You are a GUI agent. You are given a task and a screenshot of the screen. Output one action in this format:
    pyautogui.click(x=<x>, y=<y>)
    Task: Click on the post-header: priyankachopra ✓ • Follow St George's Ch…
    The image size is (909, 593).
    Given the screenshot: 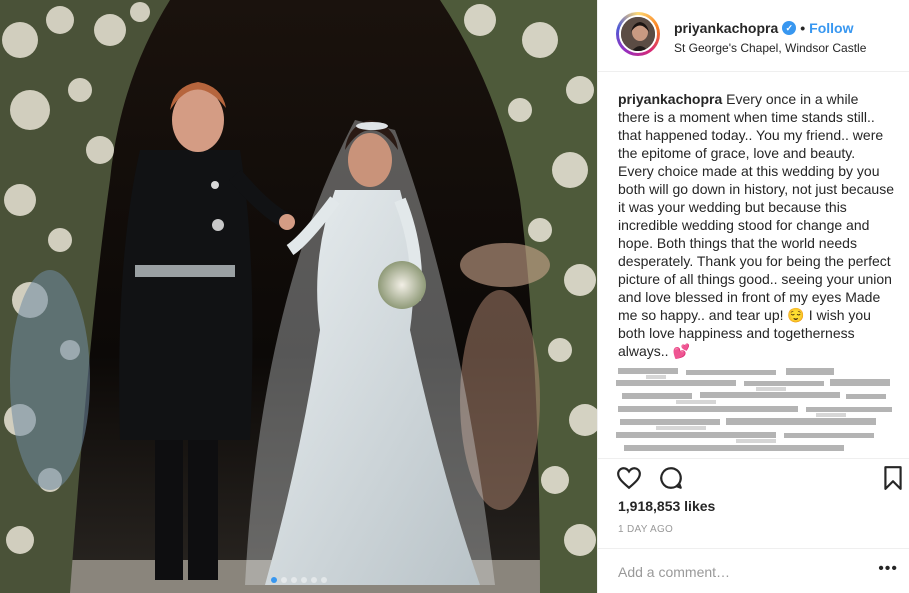 What is the action you would take?
    pyautogui.click(x=753, y=36)
    